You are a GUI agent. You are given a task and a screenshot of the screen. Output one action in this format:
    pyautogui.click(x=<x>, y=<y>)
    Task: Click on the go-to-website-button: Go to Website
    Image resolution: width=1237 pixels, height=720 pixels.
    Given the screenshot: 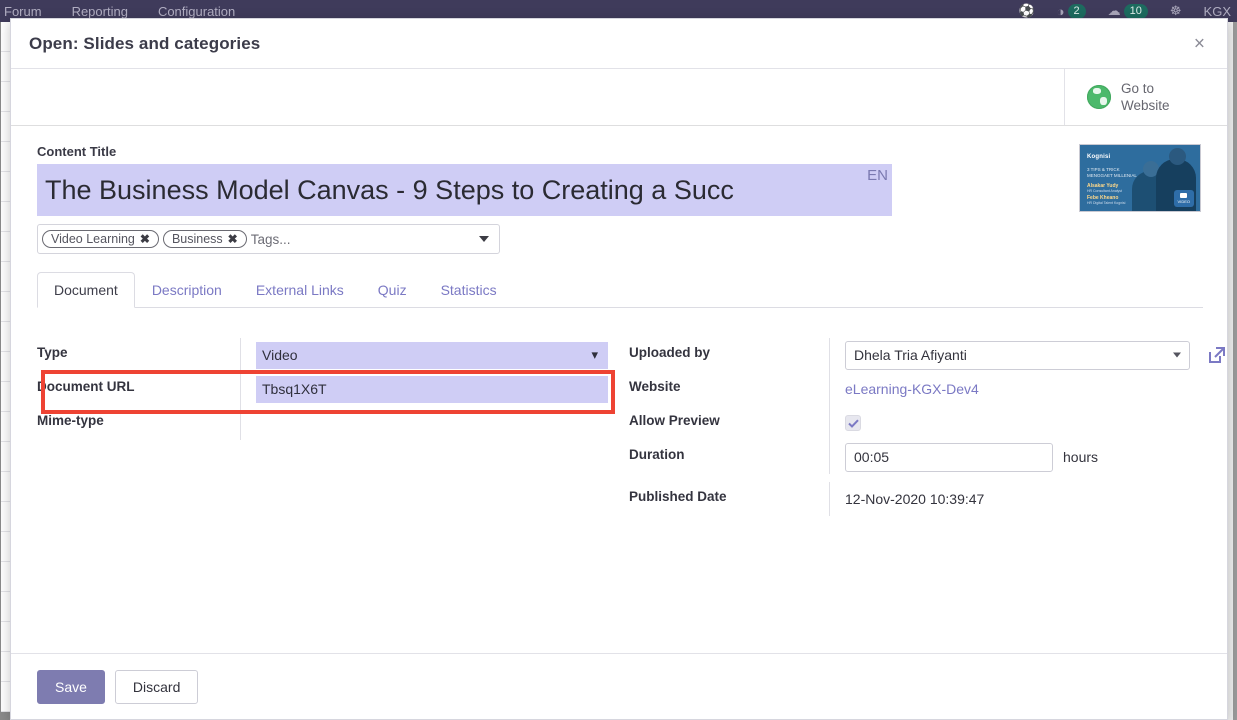 What is the action you would take?
    pyautogui.click(x=1145, y=97)
    